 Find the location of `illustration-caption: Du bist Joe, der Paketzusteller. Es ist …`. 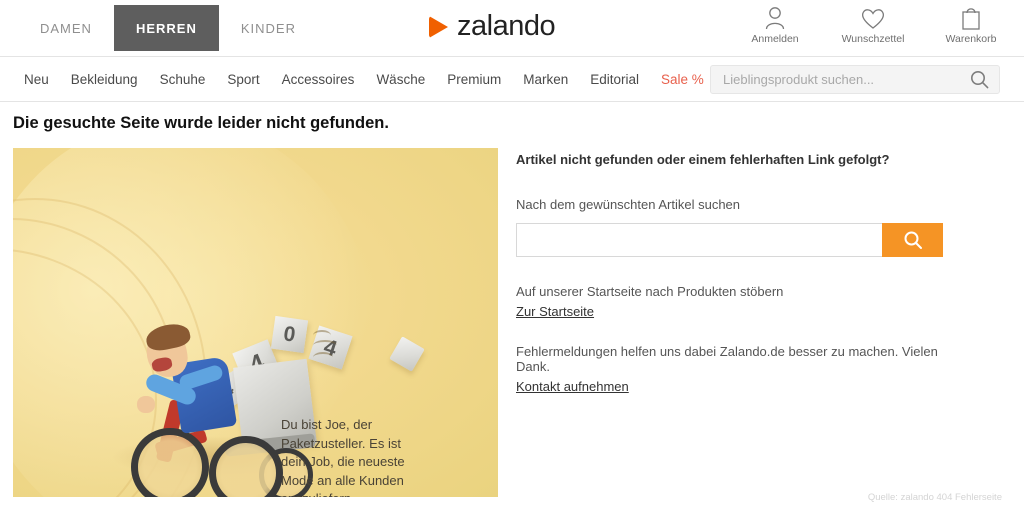

illustration-caption: Du bist Joe, der Paketzusteller. Es ist … is located at coordinates (343, 457).